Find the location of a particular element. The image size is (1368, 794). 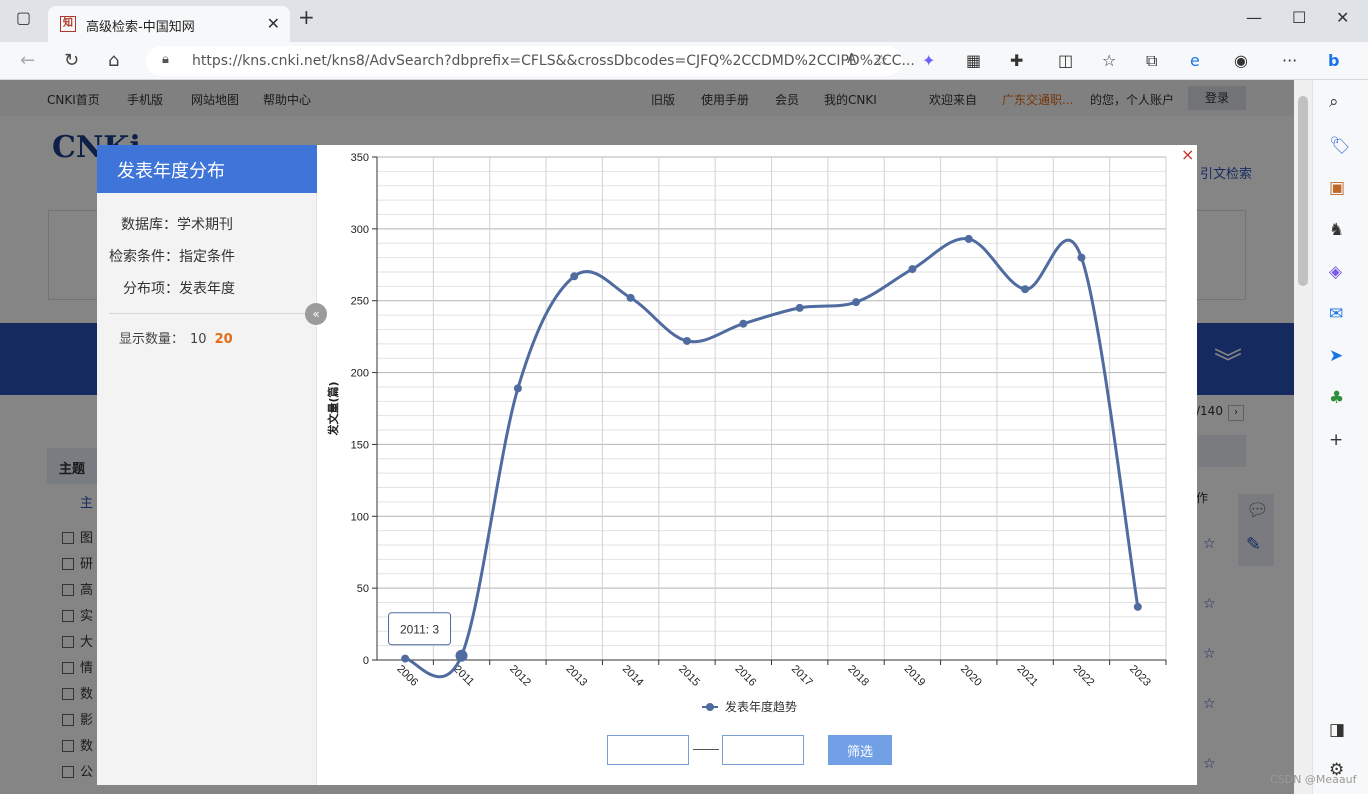

y-tick-label: 0 is located at coordinates (366, 661).